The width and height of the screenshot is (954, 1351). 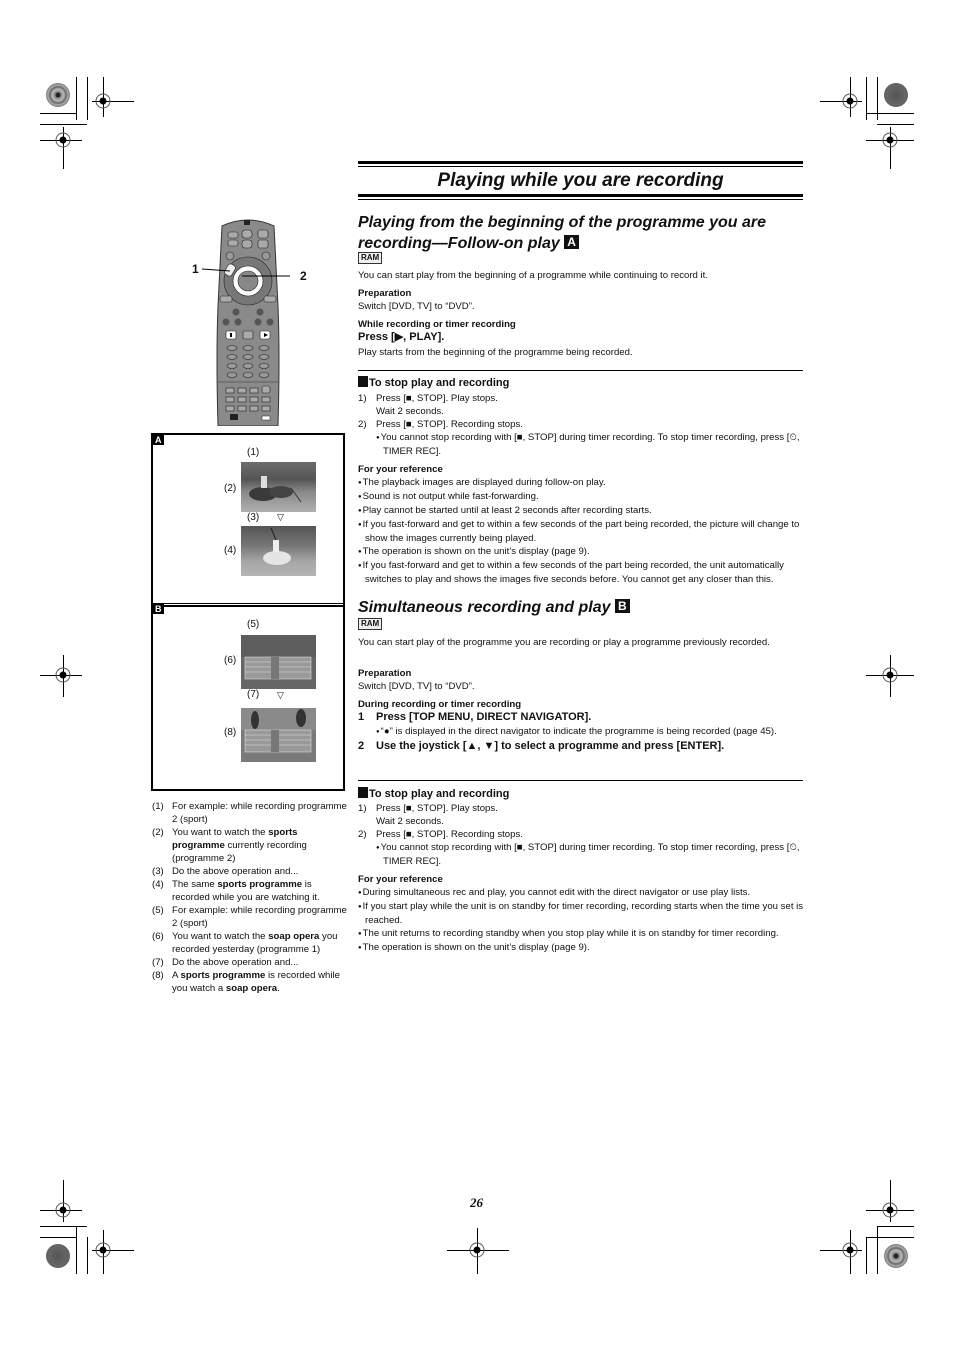 I want to click on figure-panel-a: A (1) (2) (3) ▽ (4), so click(x=248, y=520).